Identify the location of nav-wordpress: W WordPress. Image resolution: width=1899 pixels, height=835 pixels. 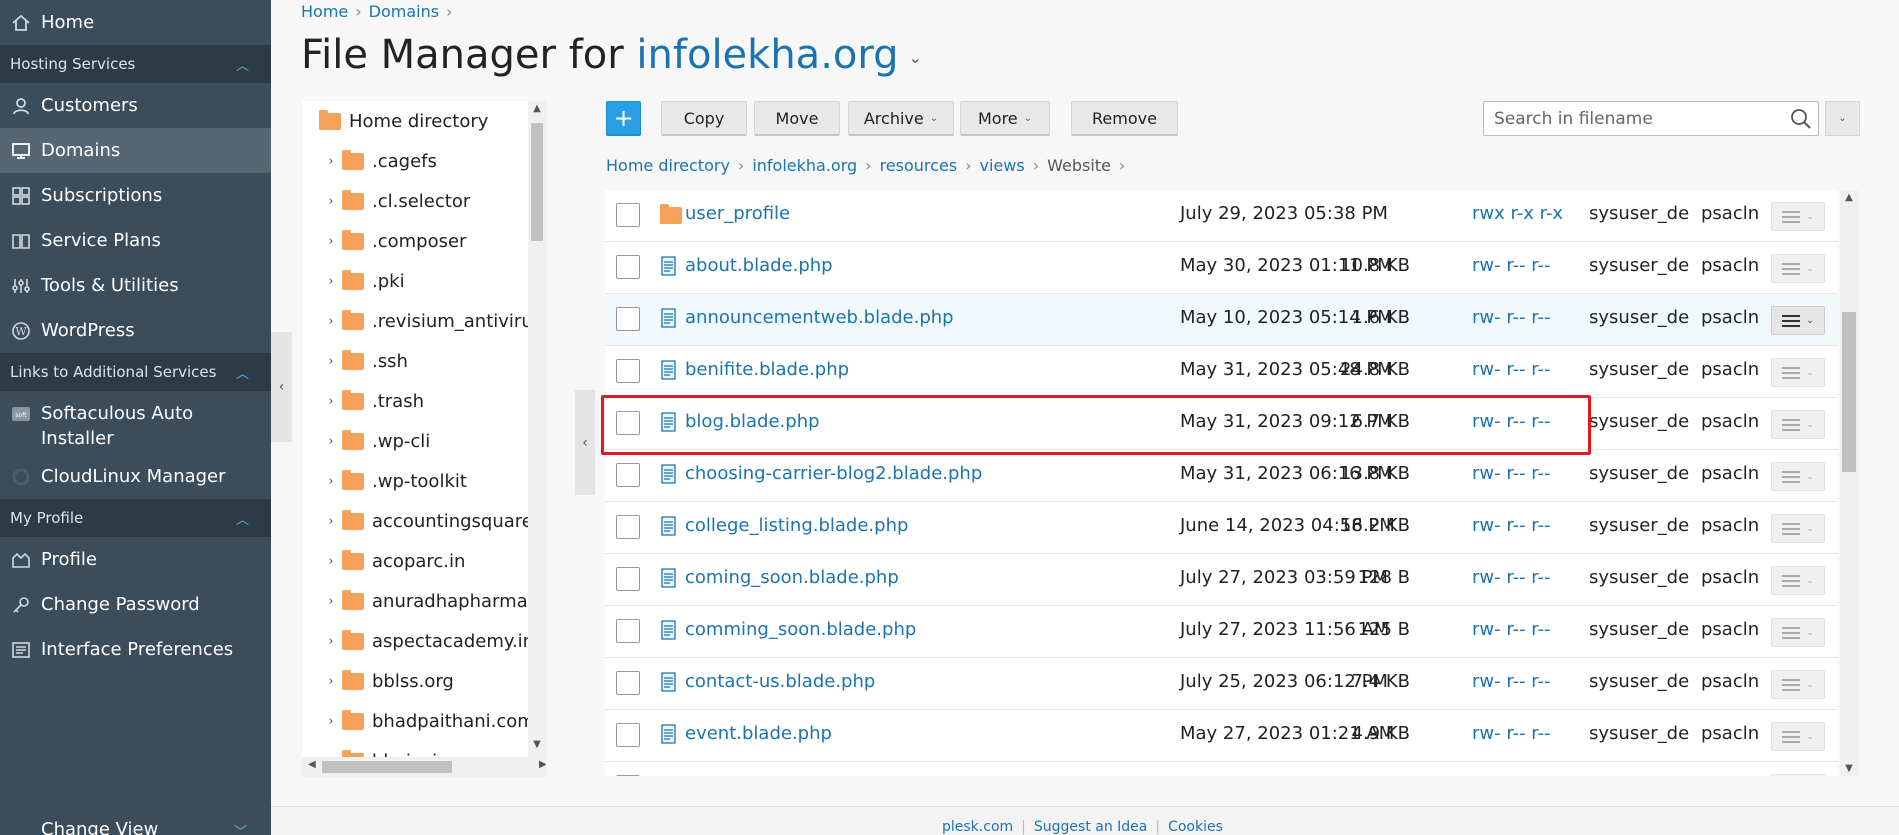
(135, 330).